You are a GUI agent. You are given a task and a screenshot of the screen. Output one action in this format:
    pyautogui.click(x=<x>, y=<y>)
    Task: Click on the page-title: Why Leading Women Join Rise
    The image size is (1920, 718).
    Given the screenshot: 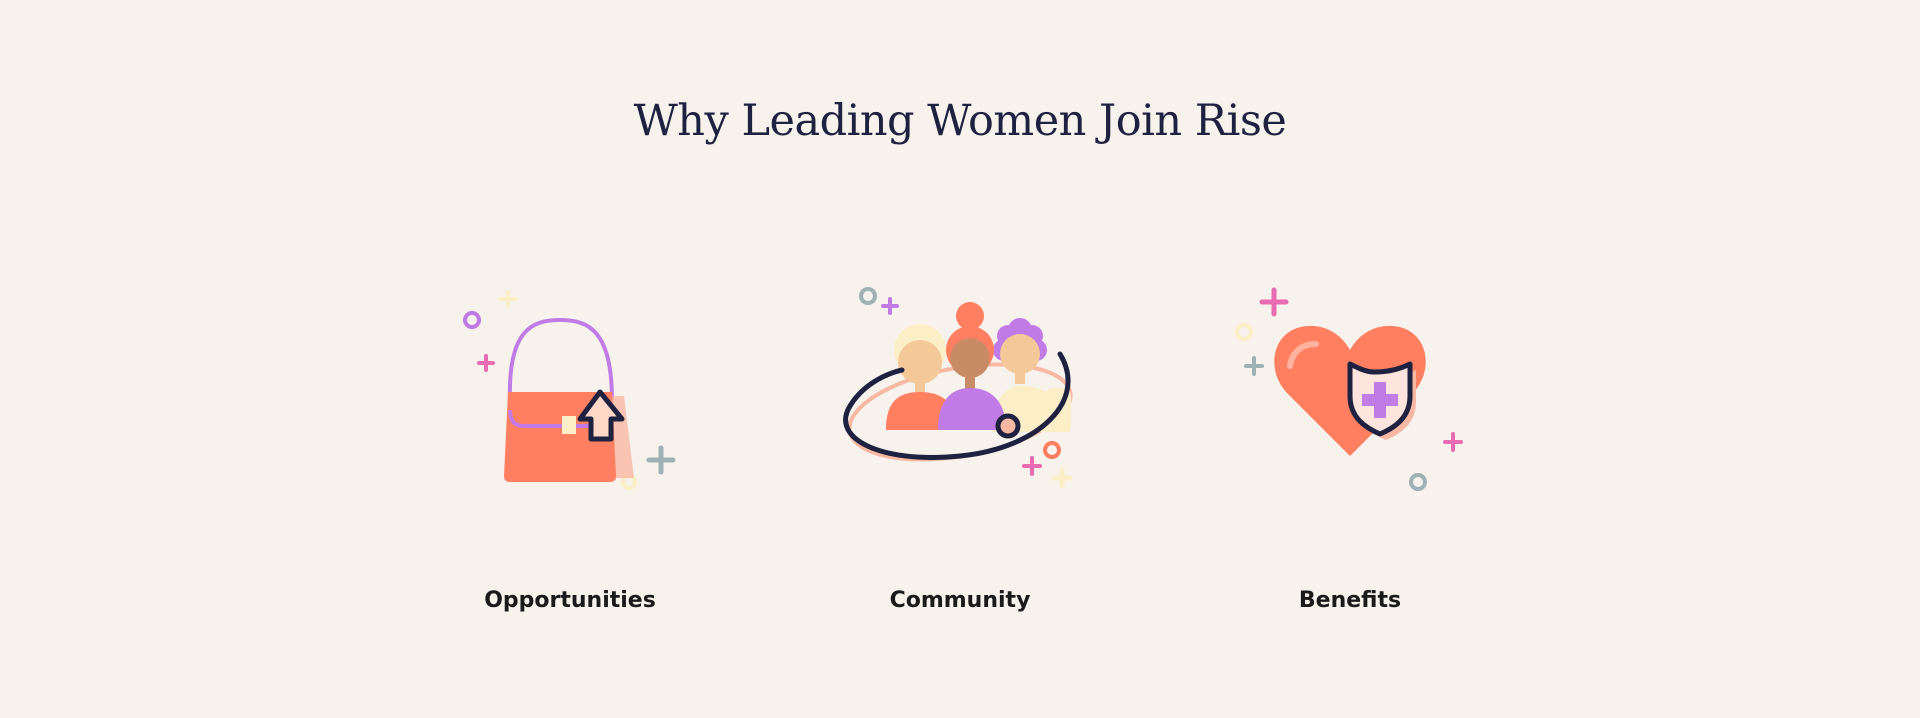 What is the action you would take?
    pyautogui.click(x=960, y=121)
    